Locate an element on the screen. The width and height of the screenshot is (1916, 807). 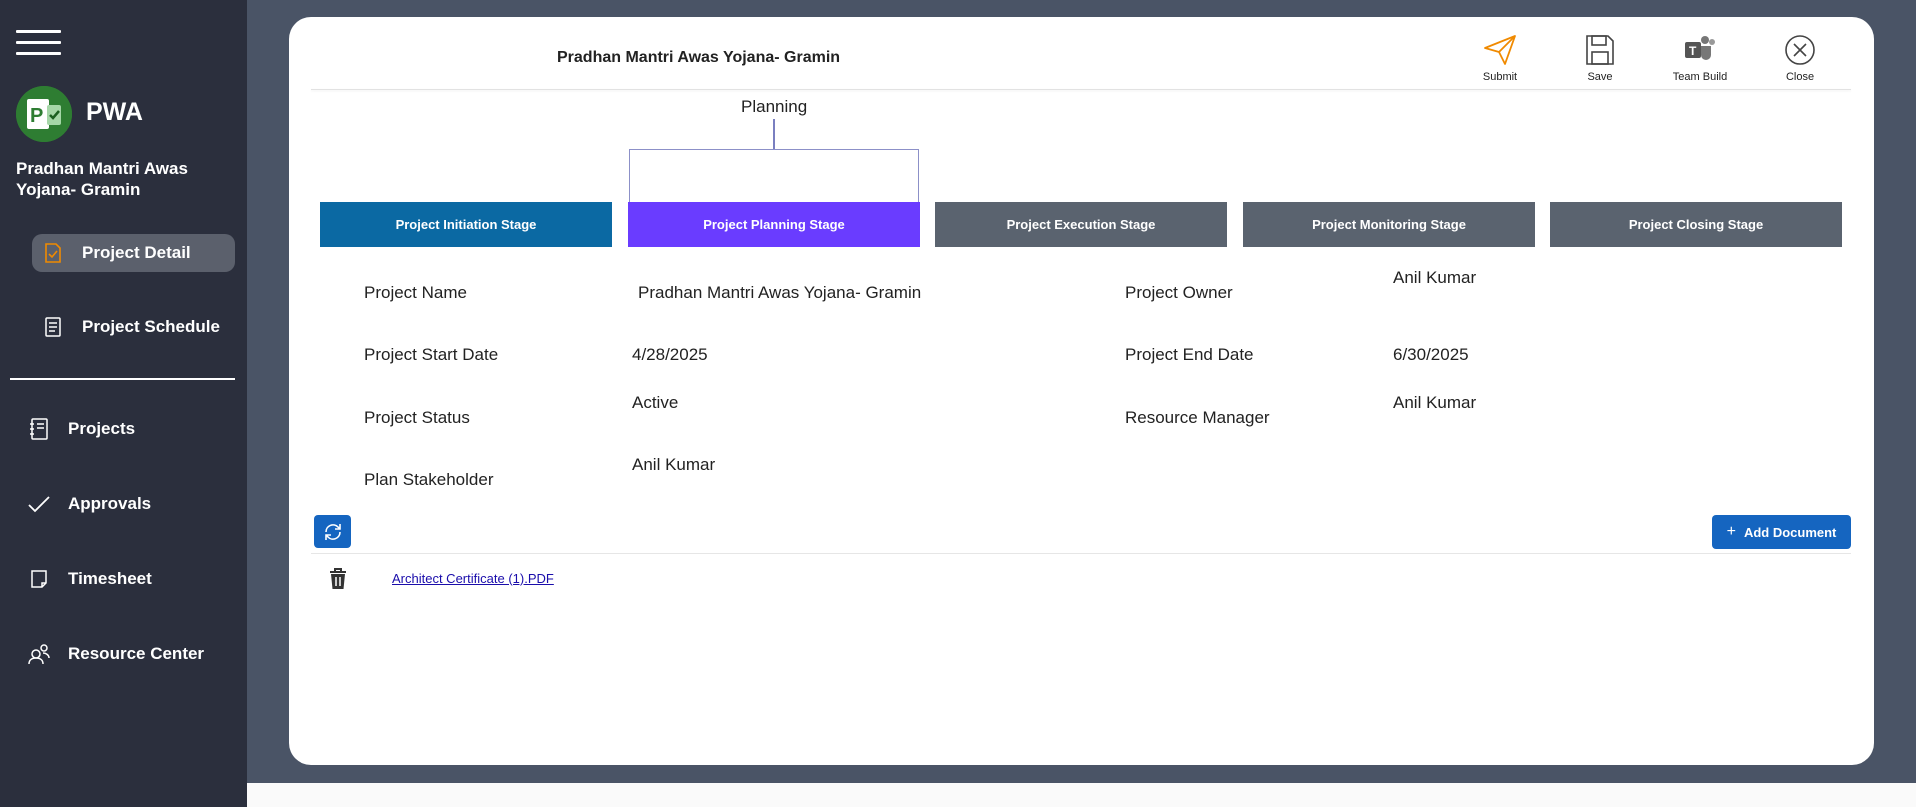
svg-text: P is located at coordinates (36, 116).